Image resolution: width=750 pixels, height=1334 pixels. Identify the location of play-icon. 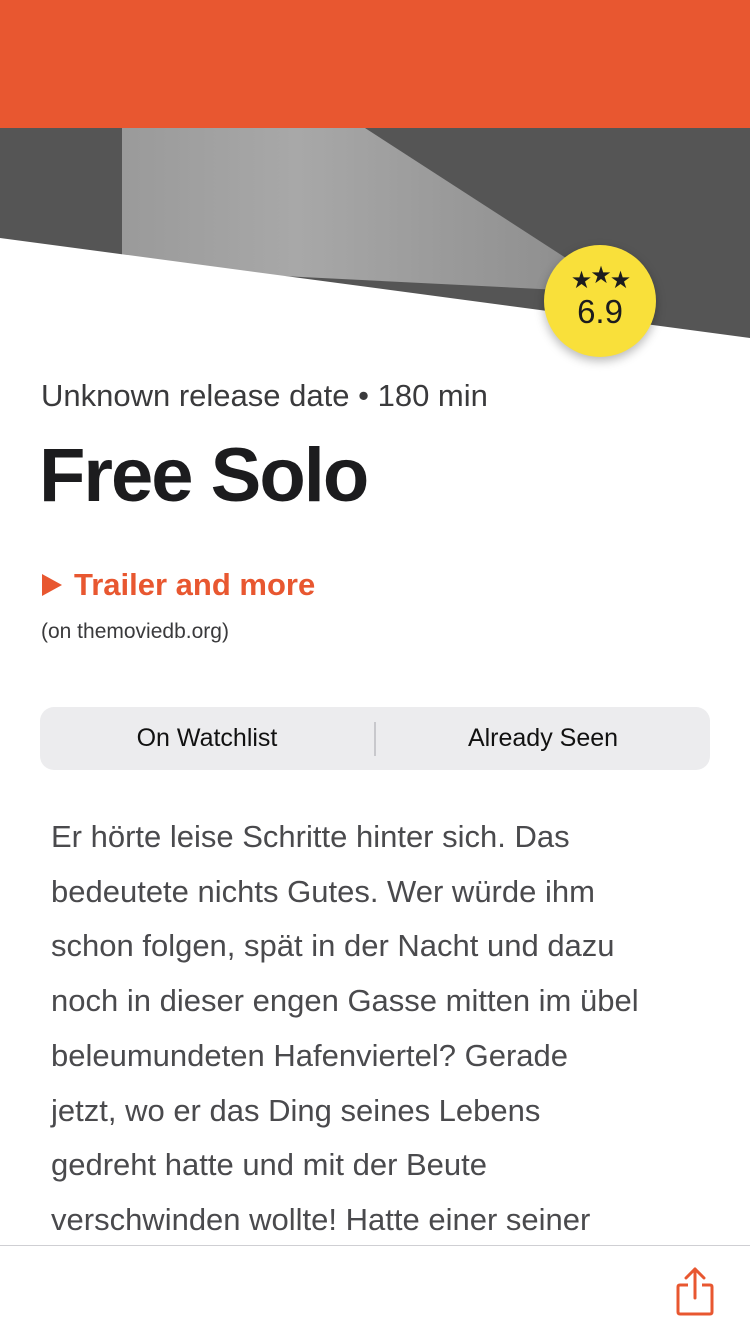
(52, 585).